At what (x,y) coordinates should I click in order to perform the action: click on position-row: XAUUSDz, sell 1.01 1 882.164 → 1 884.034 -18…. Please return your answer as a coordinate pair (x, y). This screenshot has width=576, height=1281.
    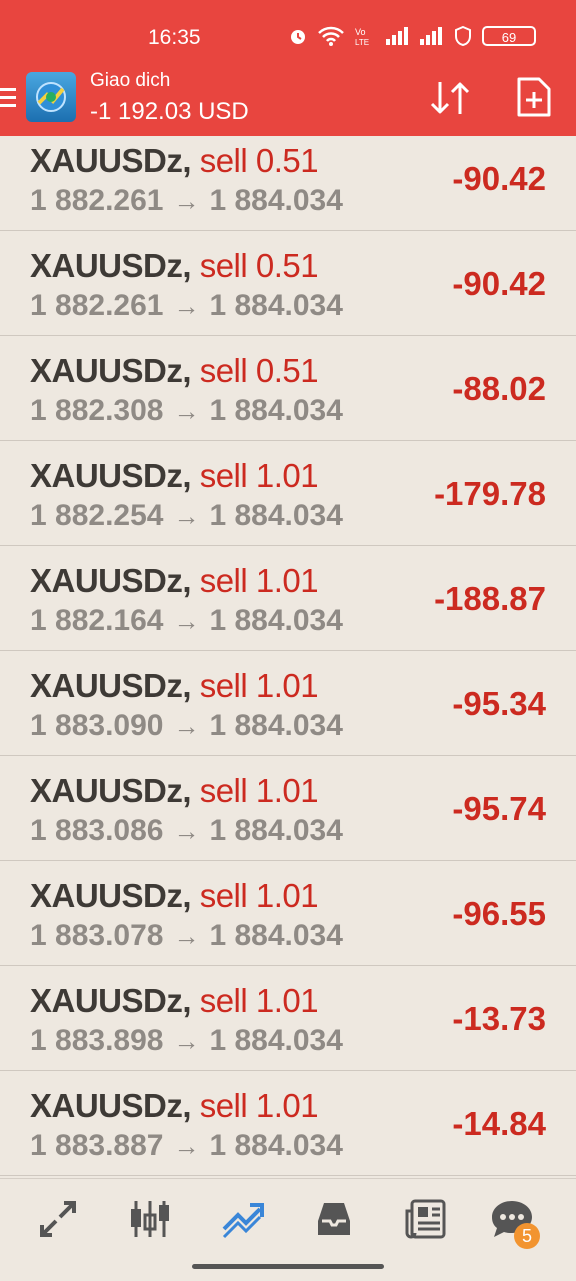
    Looking at the image, I should click on (288, 598).